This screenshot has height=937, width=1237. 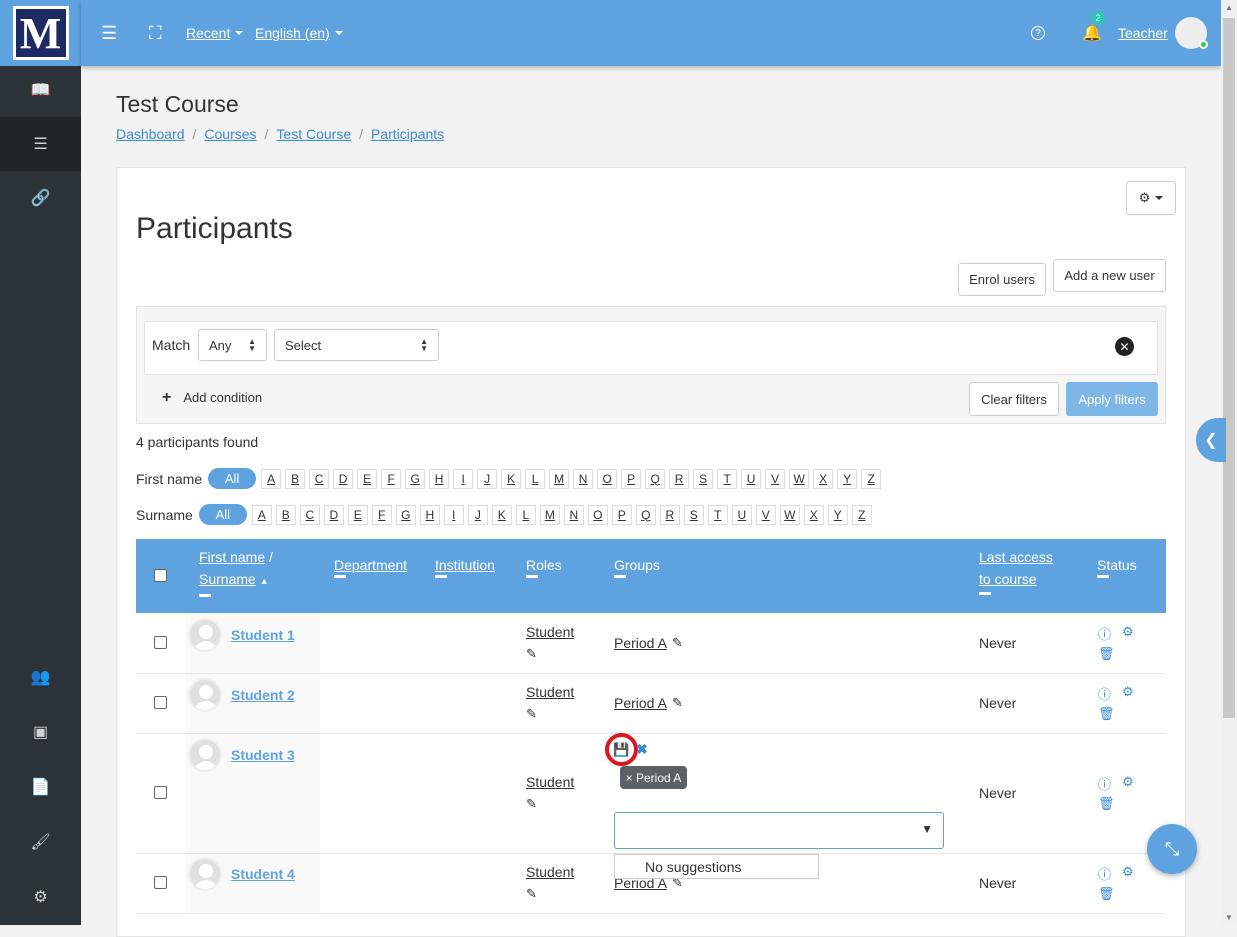 What do you see at coordinates (1093, 33) in the screenshot?
I see `bell-icon: 🔔 2` at bounding box center [1093, 33].